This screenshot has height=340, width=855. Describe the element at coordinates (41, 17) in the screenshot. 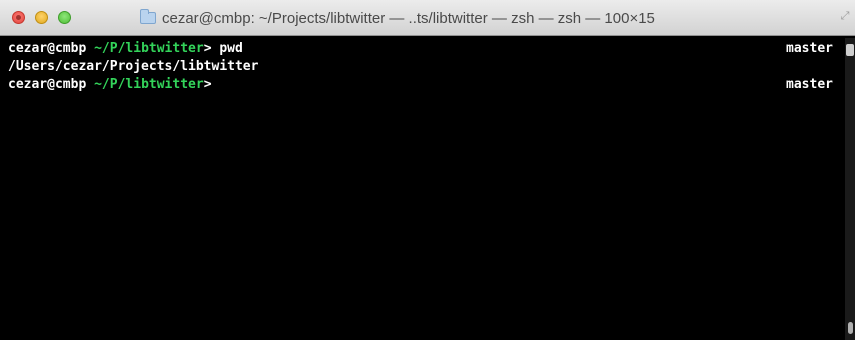

I see `minimize-button` at that location.